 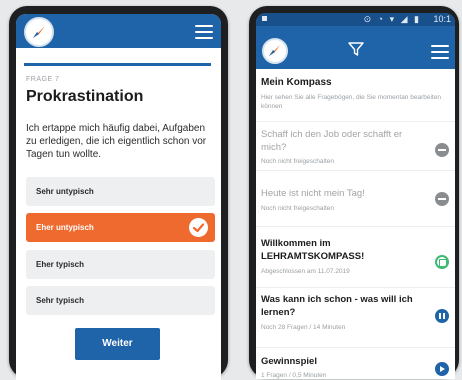 I want to click on option-eher-typisch: Eher typisch, so click(x=120, y=264).